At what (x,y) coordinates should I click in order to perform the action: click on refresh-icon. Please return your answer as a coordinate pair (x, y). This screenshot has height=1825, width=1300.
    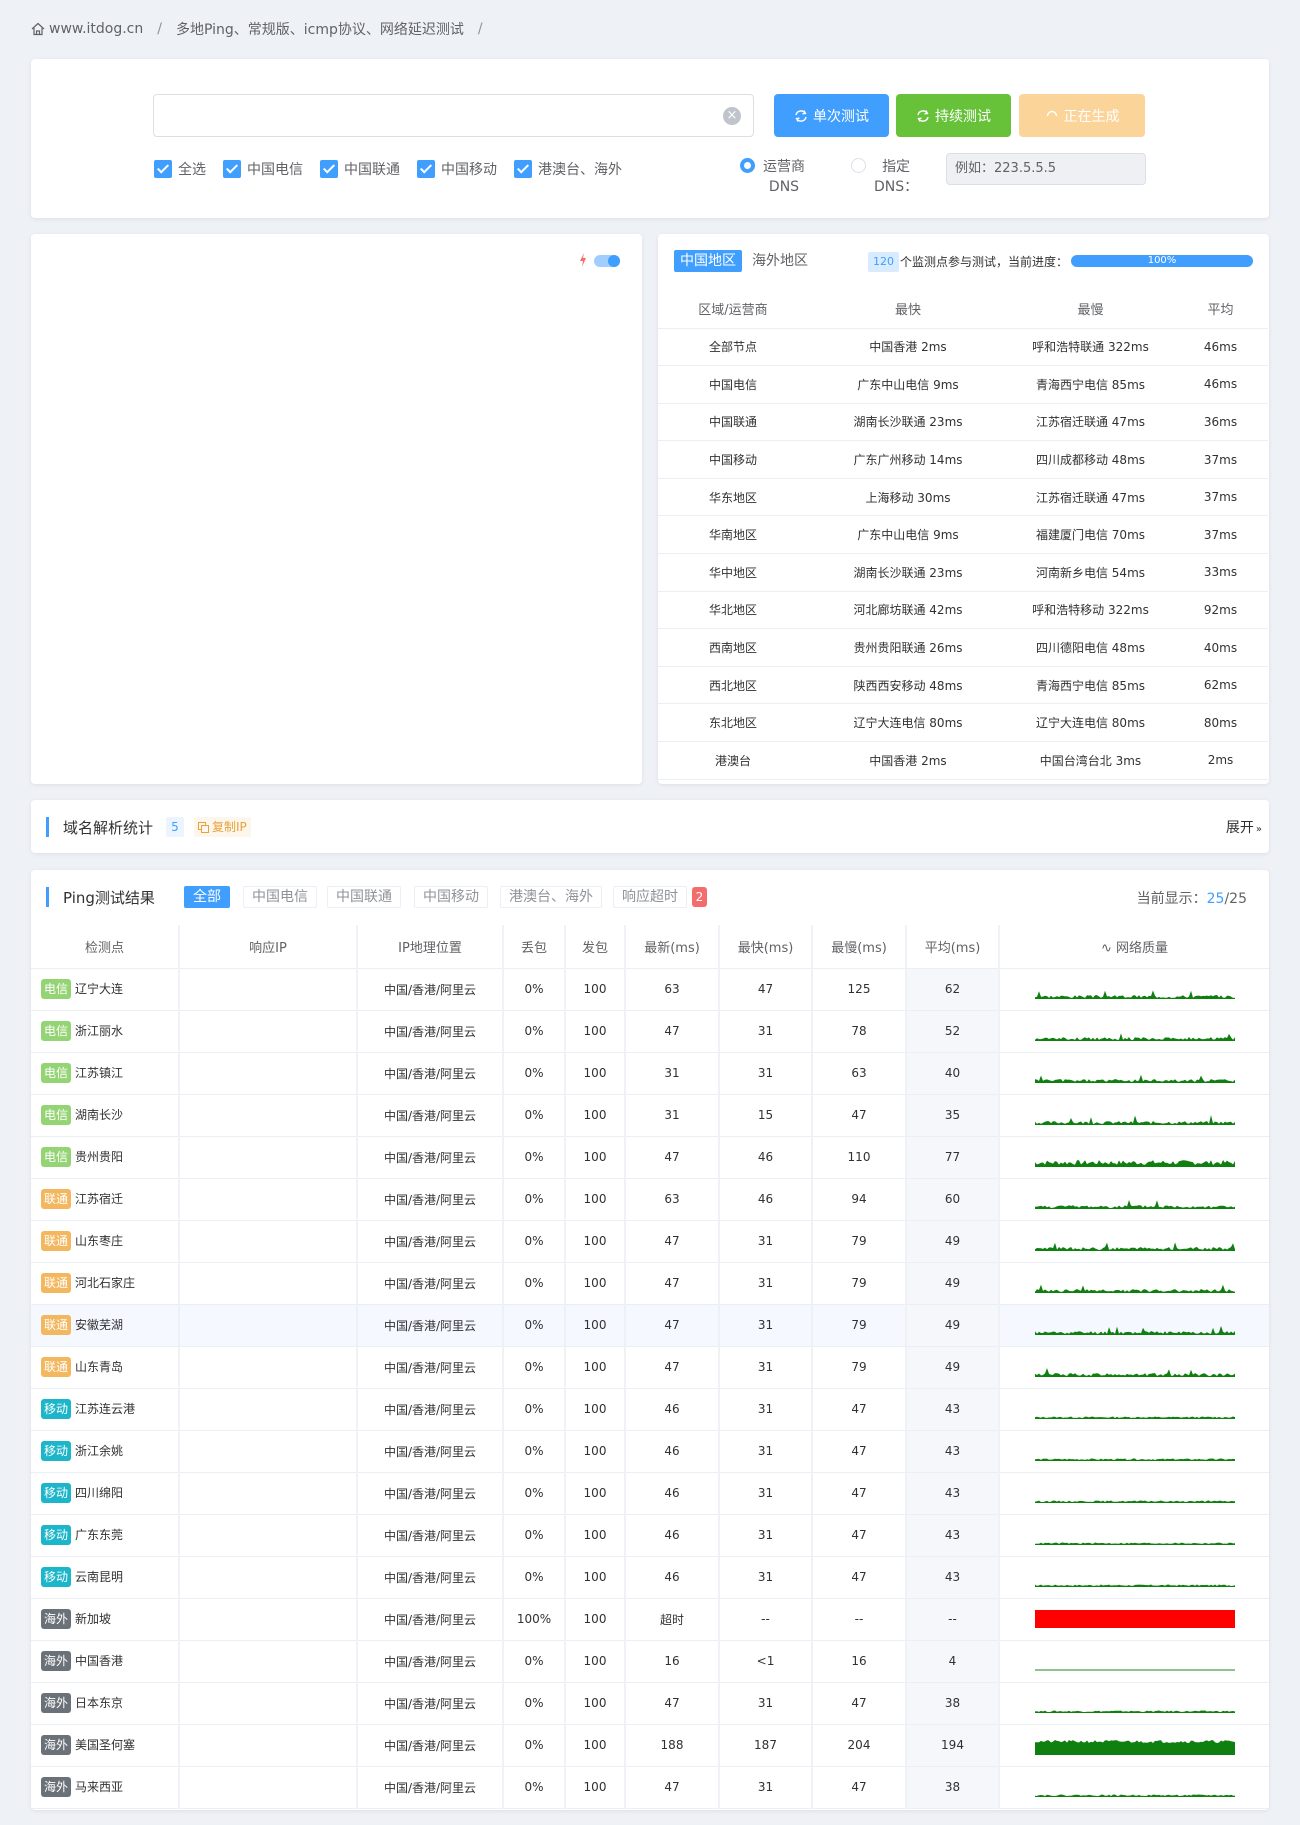
    Looking at the image, I should click on (923, 115).